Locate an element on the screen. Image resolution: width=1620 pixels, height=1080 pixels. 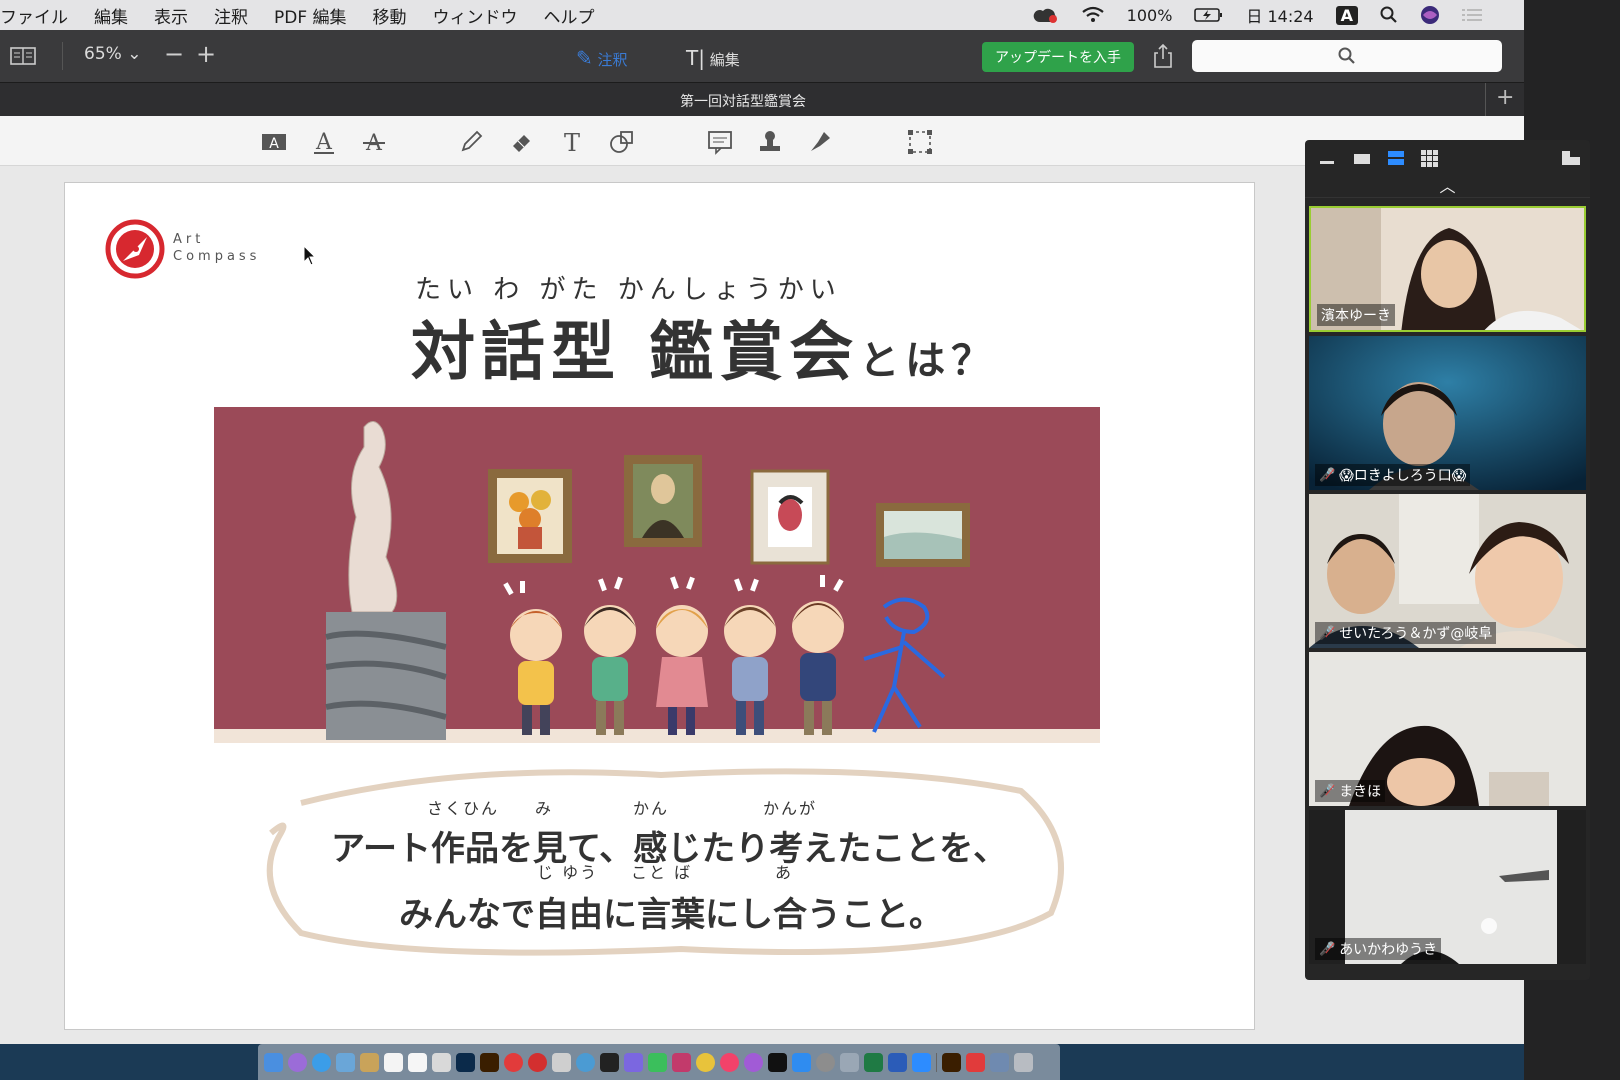
zoom-level-dropdown: 65% ⌄ is located at coordinates (112, 54).